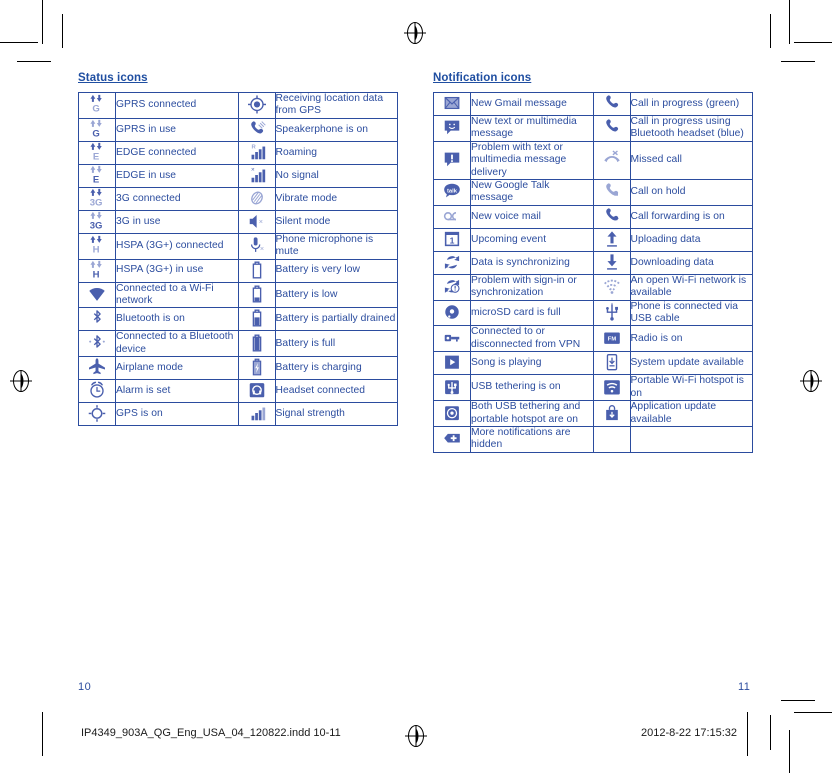  I want to click on crop-mark-top-left-h, so click(19, 42).